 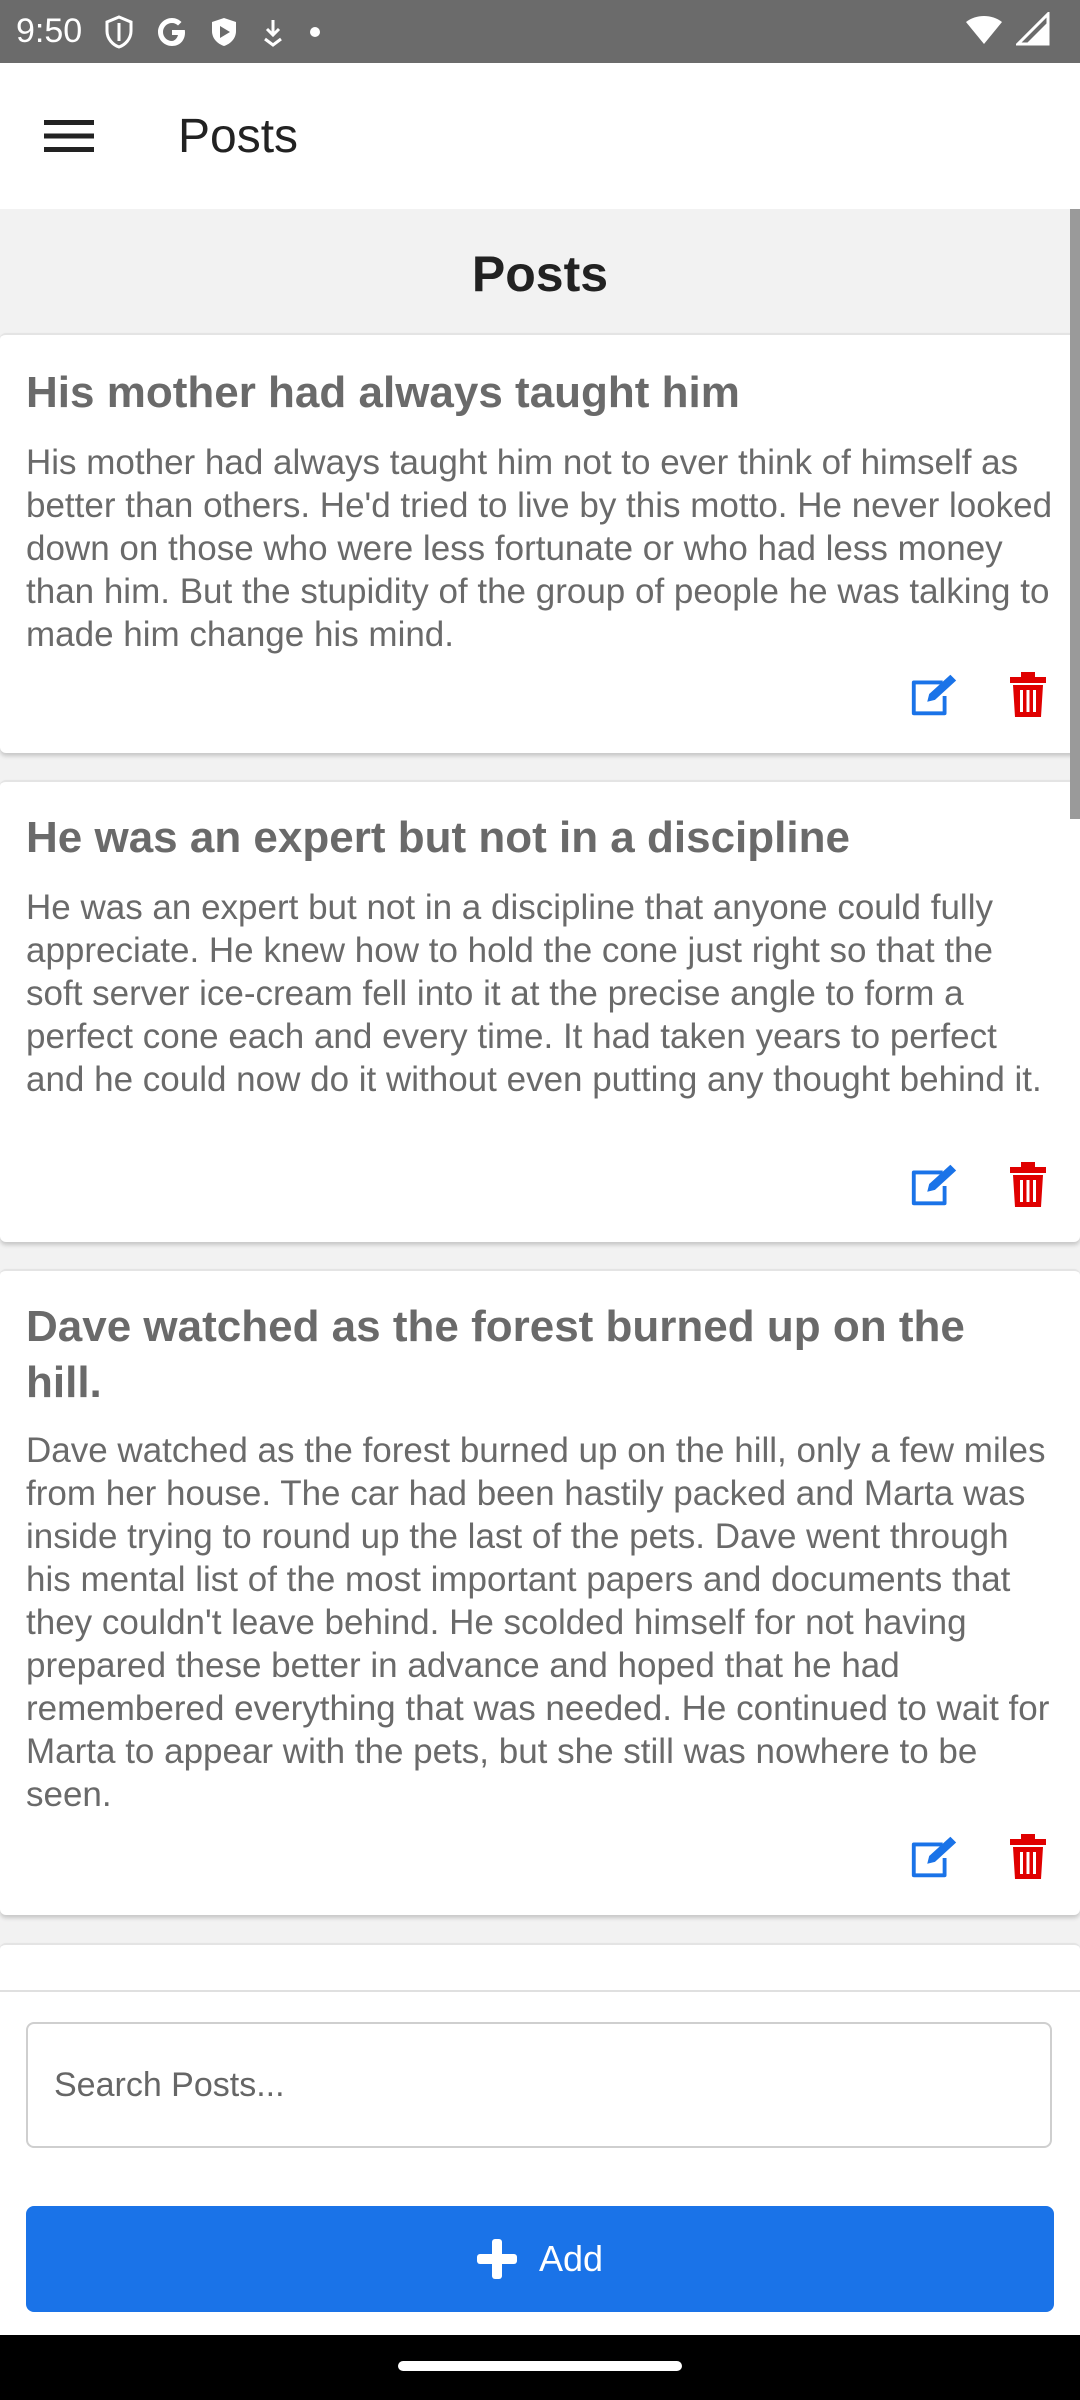 What do you see at coordinates (273, 32) in the screenshot?
I see `download-icon` at bounding box center [273, 32].